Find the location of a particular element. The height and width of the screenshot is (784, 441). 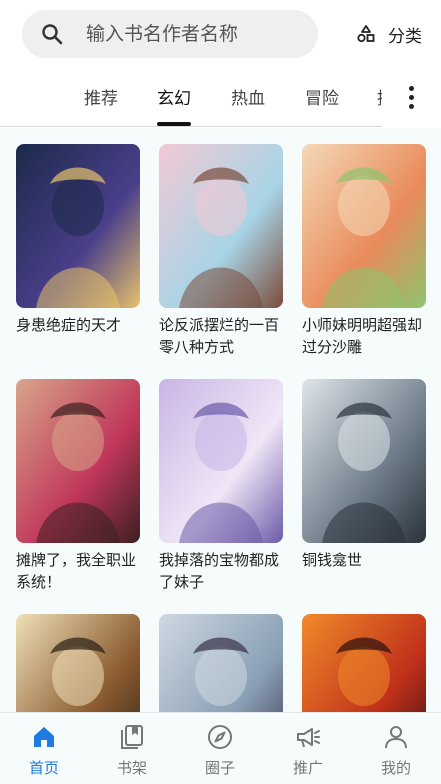

comic-card: 身患绝症的天才 is located at coordinates (78, 240).